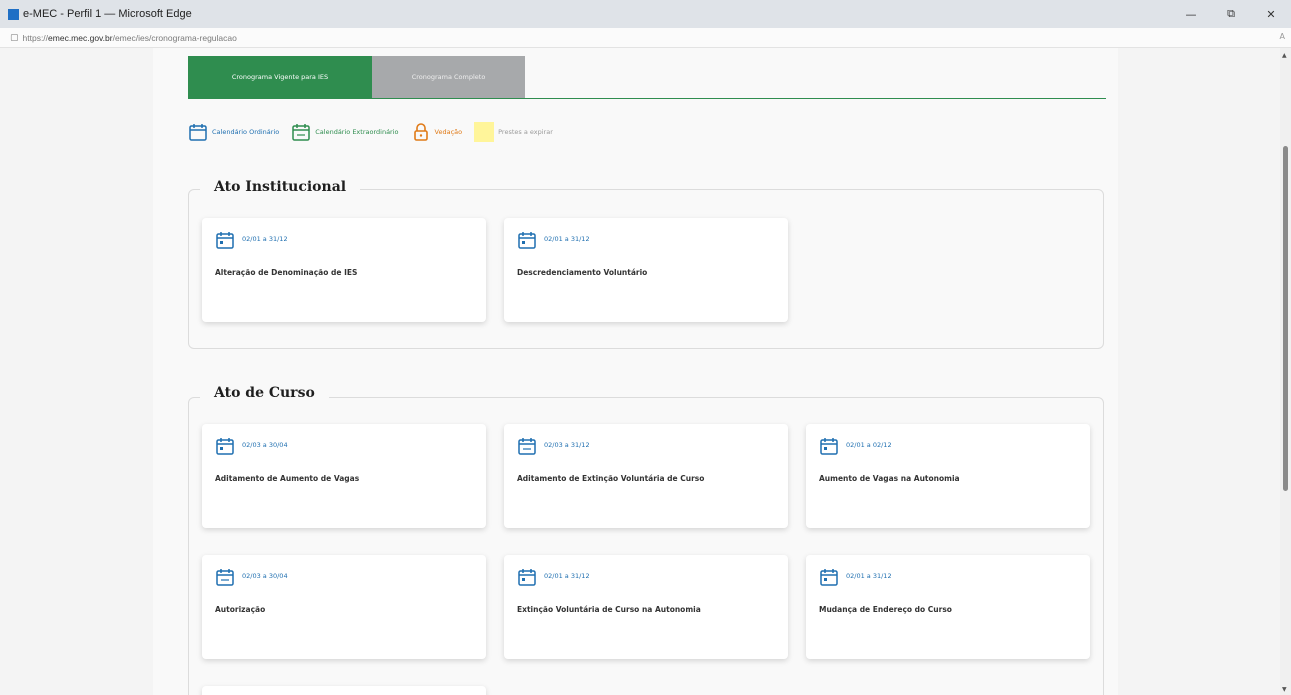  I want to click on section-title-ato-institucional: Ato Institucional, so click(280, 187).